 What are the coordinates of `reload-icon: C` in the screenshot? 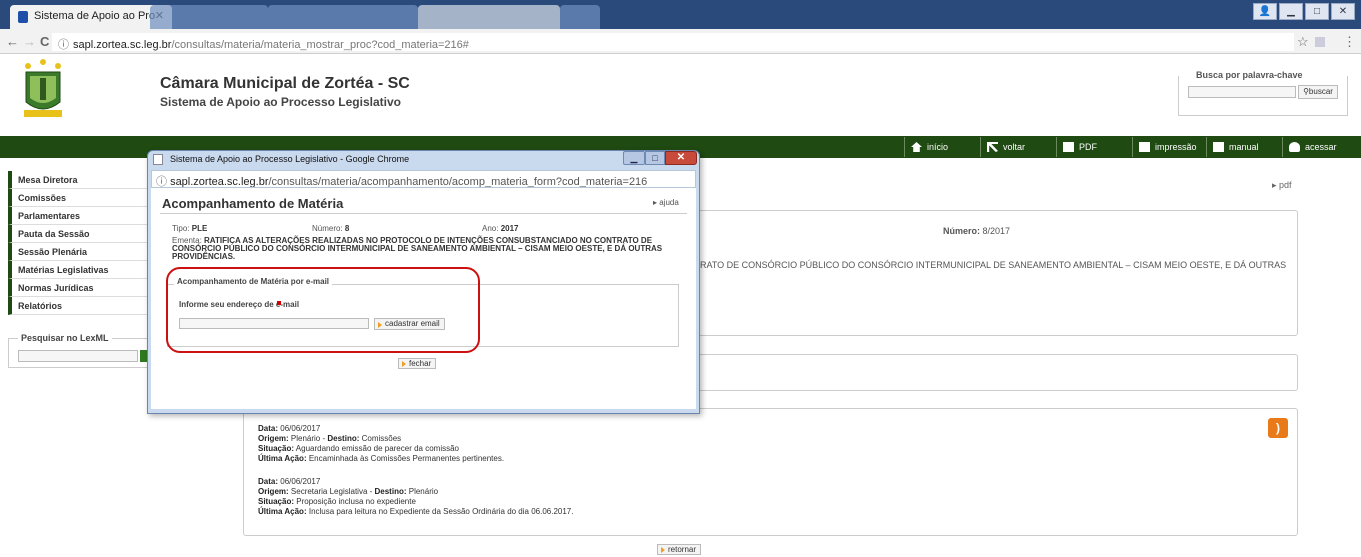 It's located at (44, 41).